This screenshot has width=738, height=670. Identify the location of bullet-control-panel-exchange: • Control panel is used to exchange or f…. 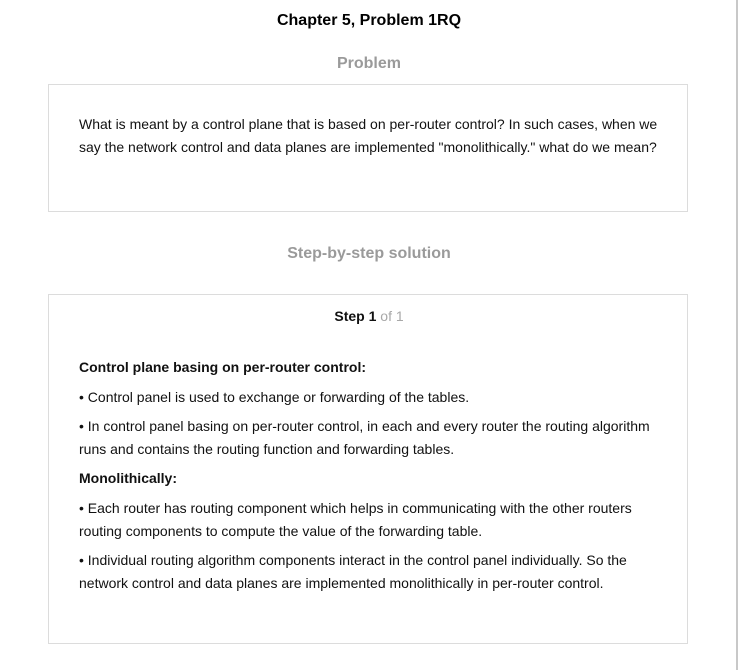
(274, 397).